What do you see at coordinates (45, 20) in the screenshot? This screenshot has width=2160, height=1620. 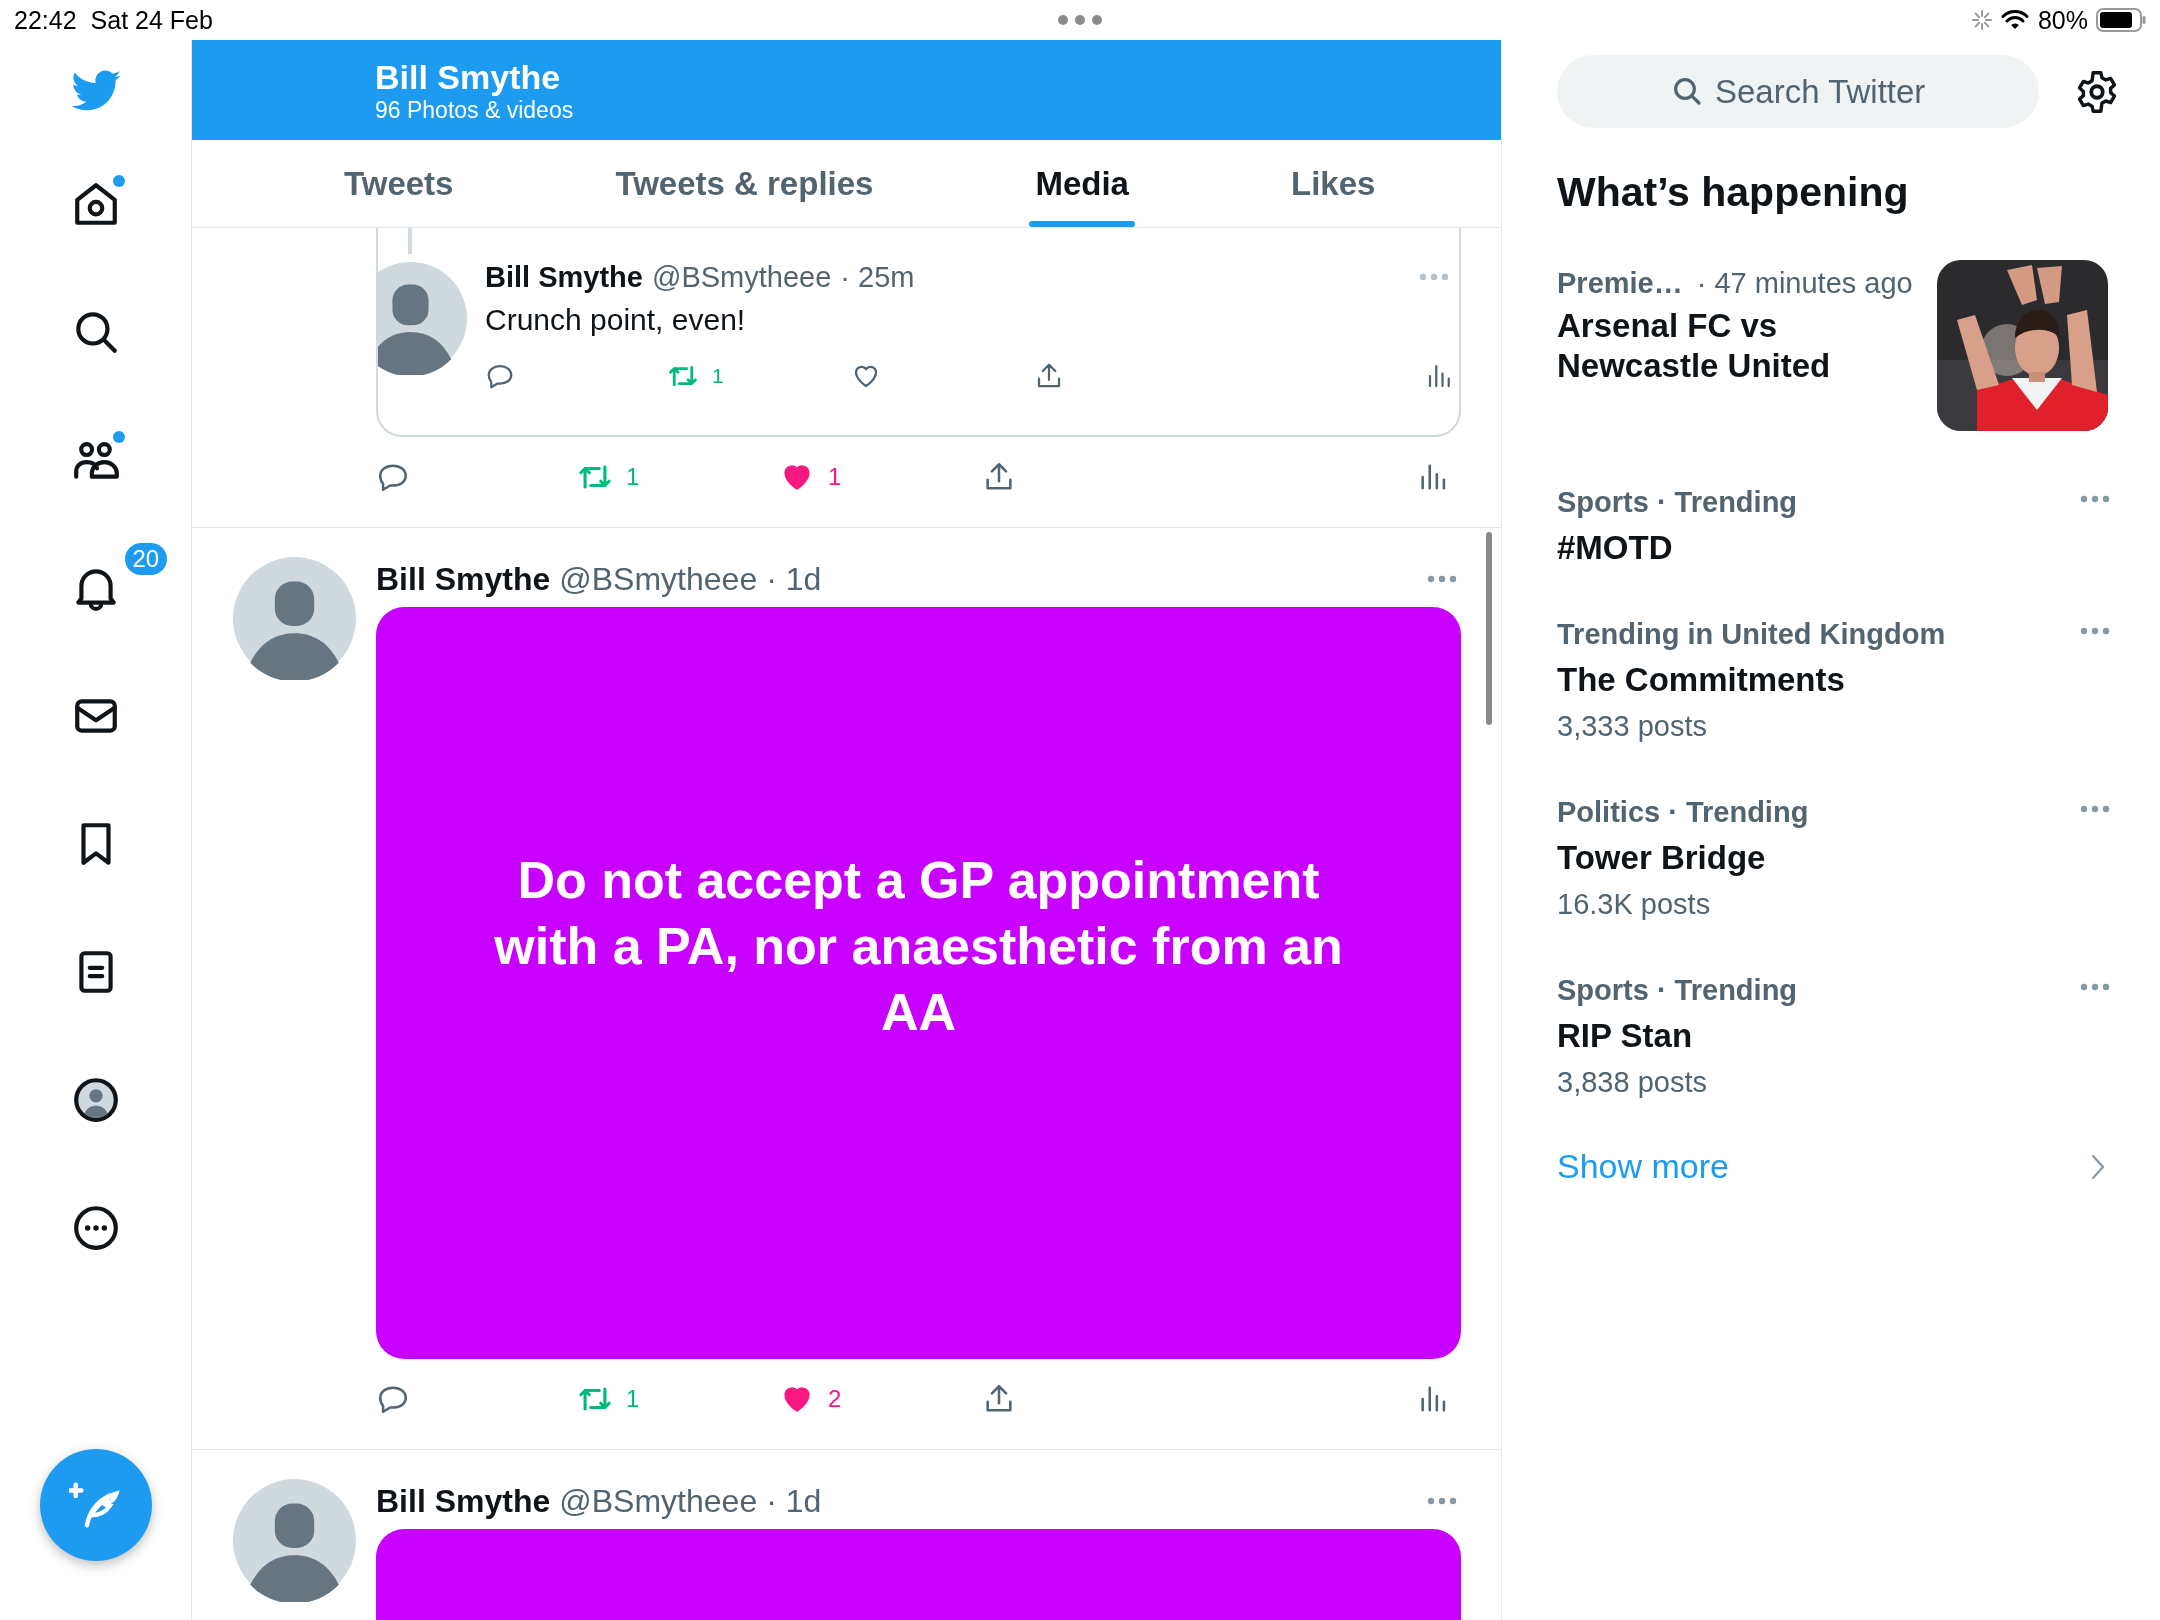 I see `time: 22:42` at bounding box center [45, 20].